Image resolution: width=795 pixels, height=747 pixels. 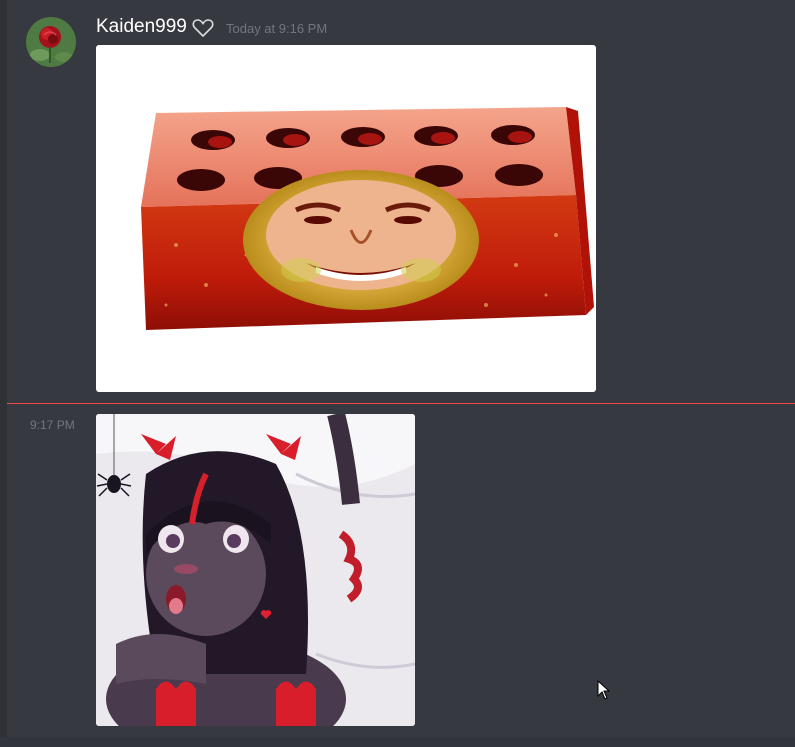 What do you see at coordinates (401, 403) in the screenshot?
I see `new-messages-divider` at bounding box center [401, 403].